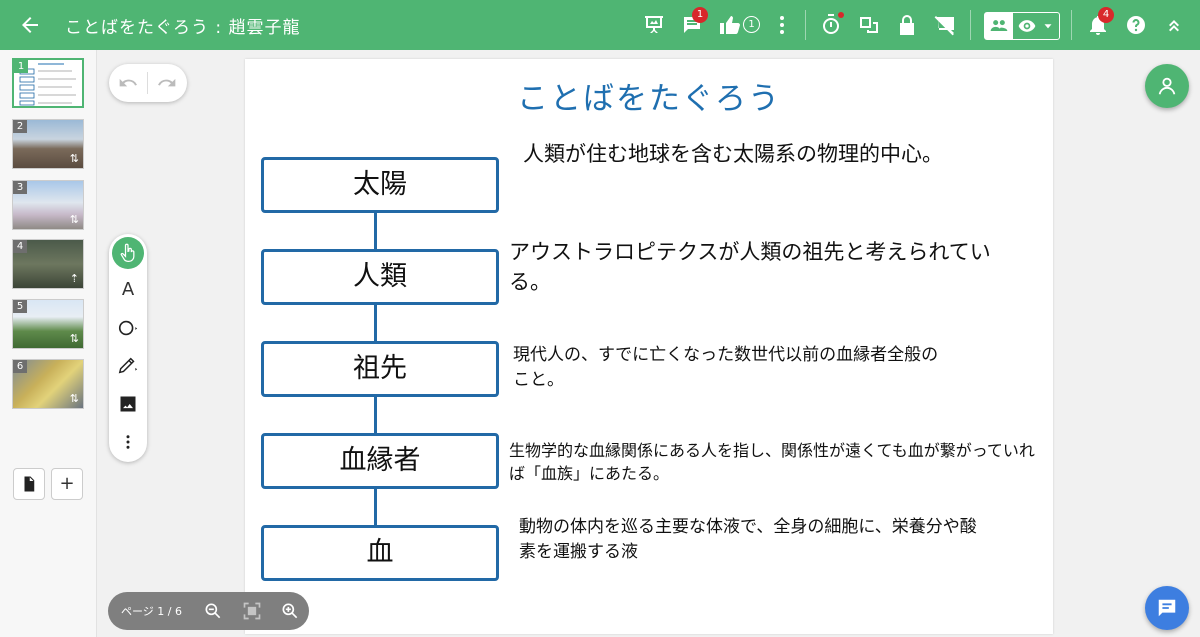 The width and height of the screenshot is (1200, 637). What do you see at coordinates (48, 205) in the screenshot?
I see `slide-thumbnail: 3 ⇅` at bounding box center [48, 205].